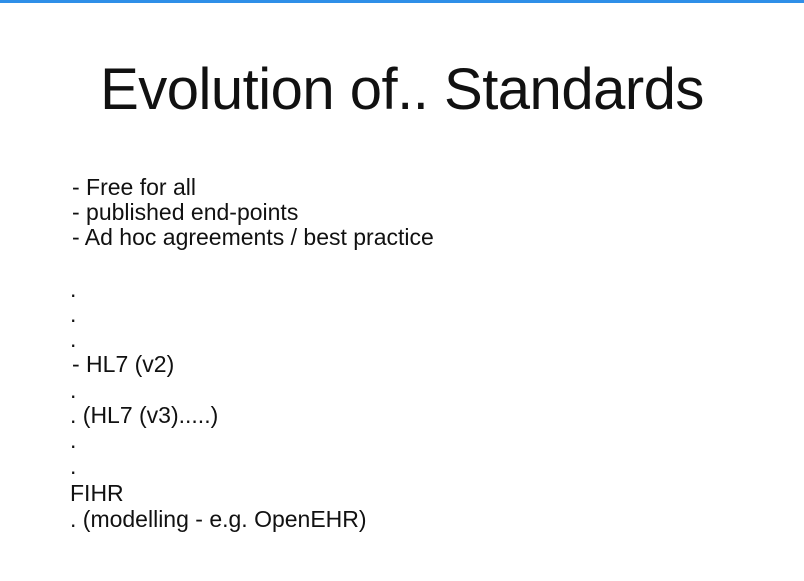 The width and height of the screenshot is (804, 581). I want to click on bullet-modelling-openehr: . (modelling - e.g. OpenEHR), so click(218, 519).